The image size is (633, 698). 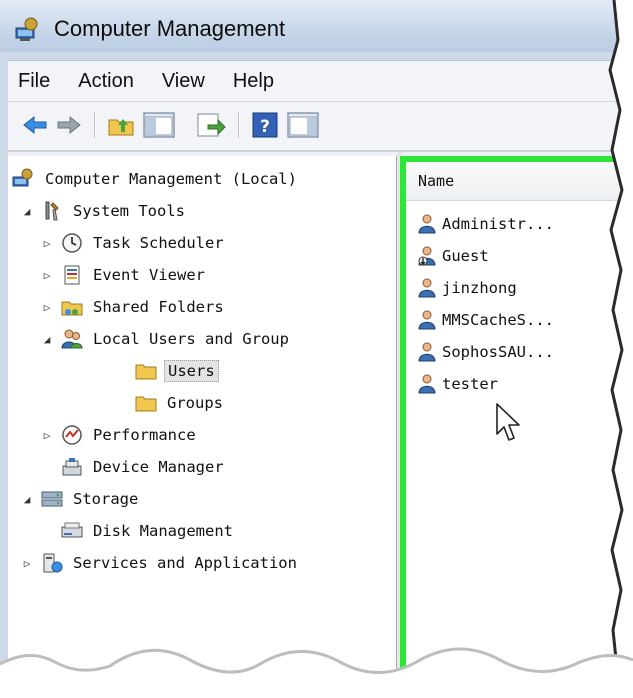 What do you see at coordinates (158, 243) in the screenshot?
I see `tree-node-label: Task Scheduler` at bounding box center [158, 243].